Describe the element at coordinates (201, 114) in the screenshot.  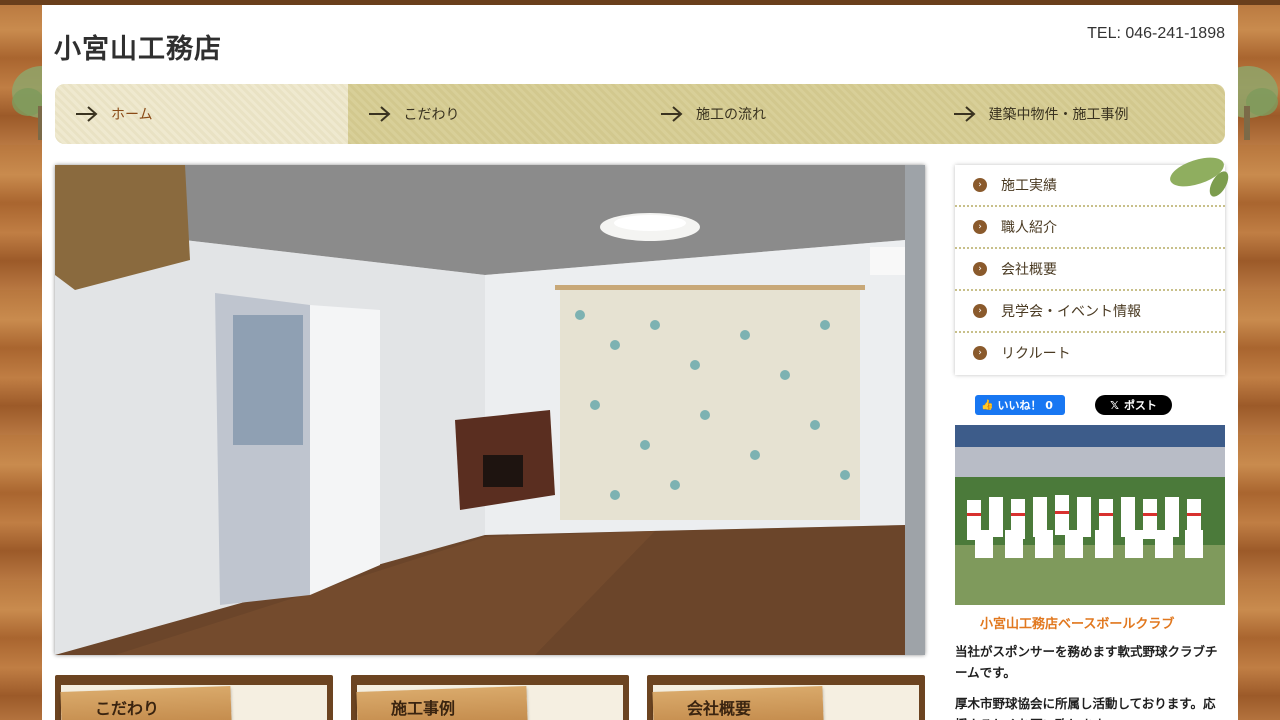
I see `nav-home: ホーム` at that location.